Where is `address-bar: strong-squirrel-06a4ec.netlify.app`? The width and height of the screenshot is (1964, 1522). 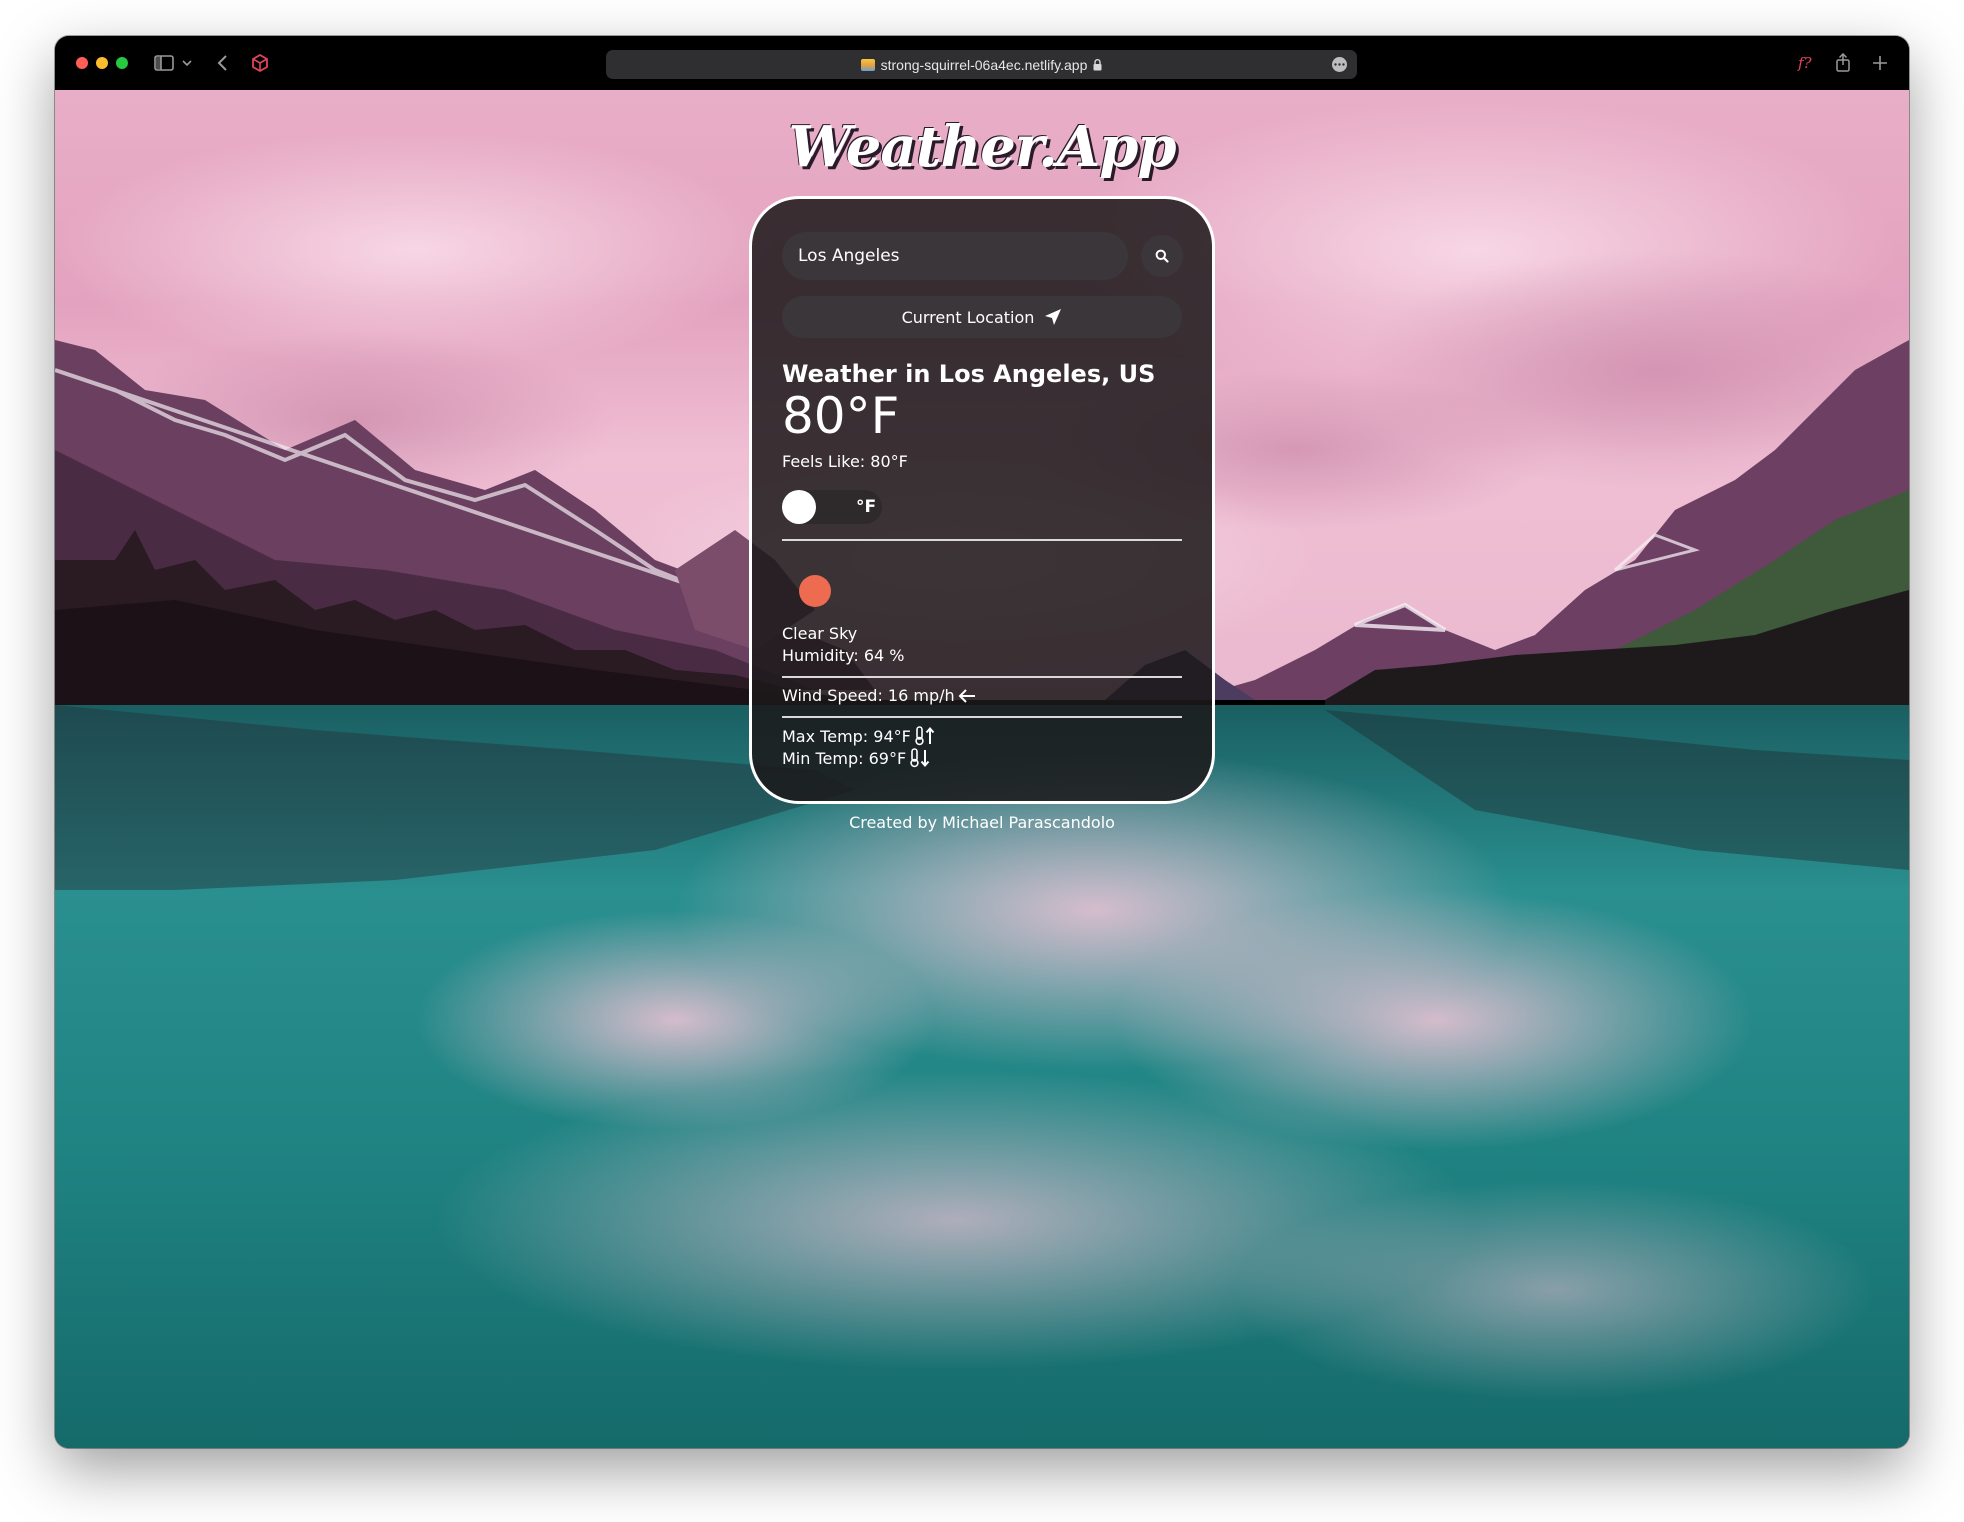 address-bar: strong-squirrel-06a4ec.netlify.app is located at coordinates (981, 64).